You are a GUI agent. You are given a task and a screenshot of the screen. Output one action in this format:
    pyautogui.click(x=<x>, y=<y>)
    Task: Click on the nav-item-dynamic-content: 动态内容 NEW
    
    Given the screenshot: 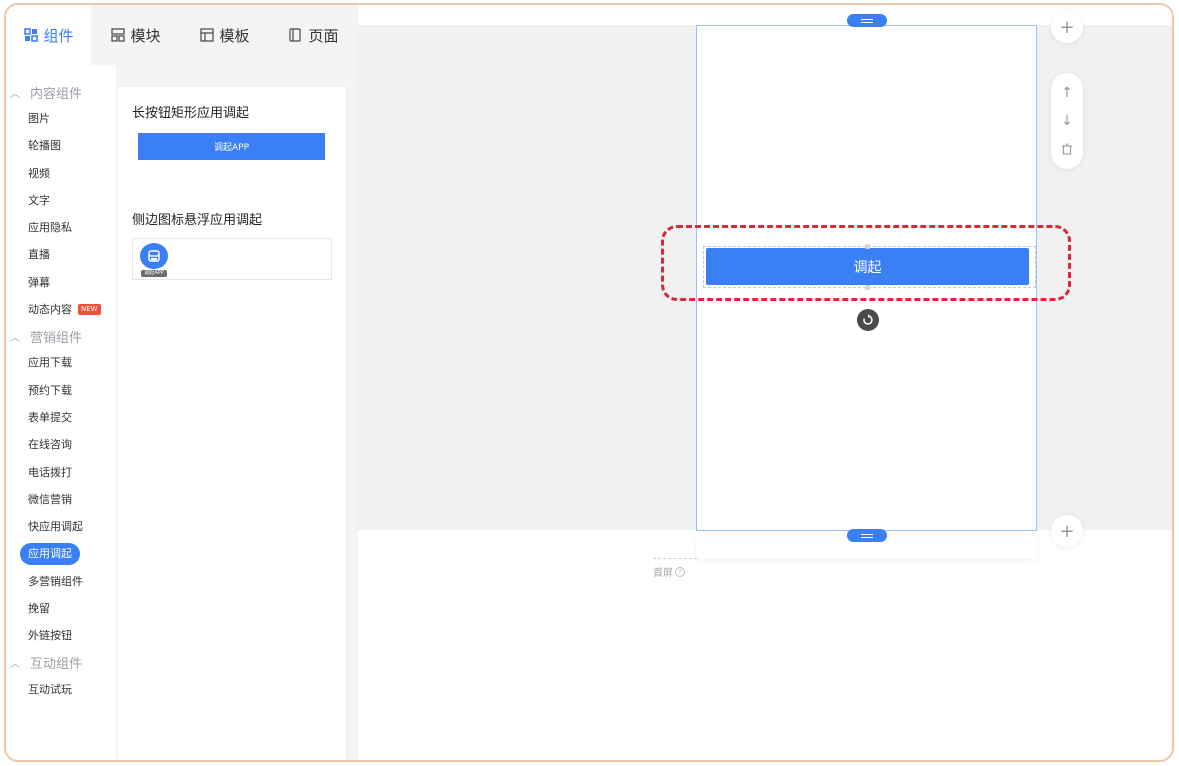 What is the action you would take?
    pyautogui.click(x=61, y=309)
    